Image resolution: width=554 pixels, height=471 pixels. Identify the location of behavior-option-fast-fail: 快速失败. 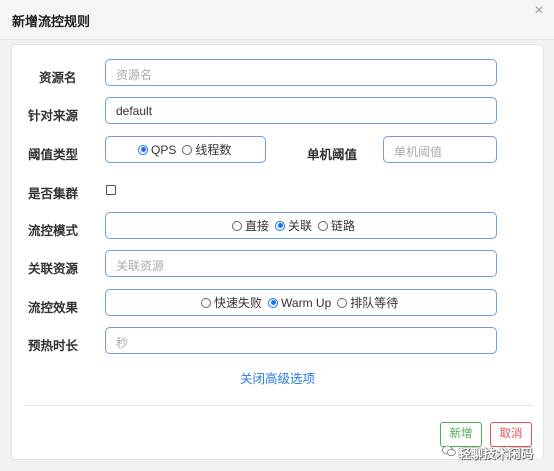
(231, 302).